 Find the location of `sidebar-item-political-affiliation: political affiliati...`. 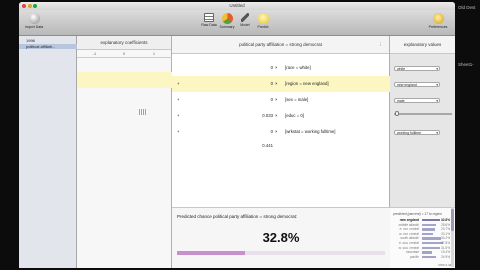

sidebar-item-political-affiliation: political affiliati... is located at coordinates (48, 46).